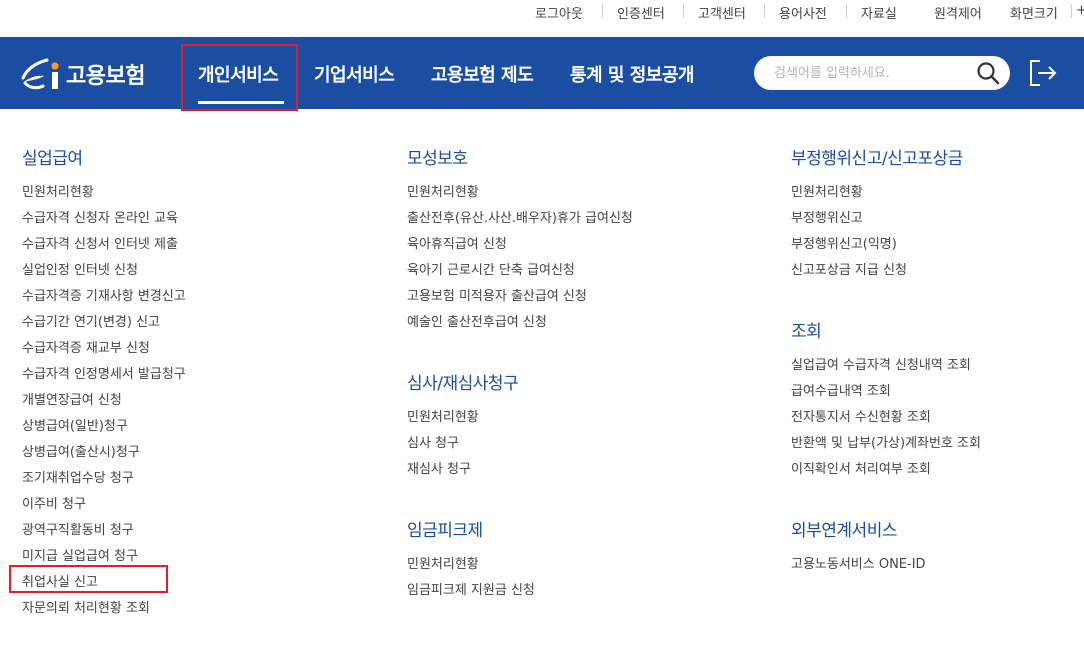 The width and height of the screenshot is (1084, 651). I want to click on utility-bar: 로그아웃 인증센터 고객센터 용어사전 자료실 원격제어 화면크기 +, so click(542, 18).